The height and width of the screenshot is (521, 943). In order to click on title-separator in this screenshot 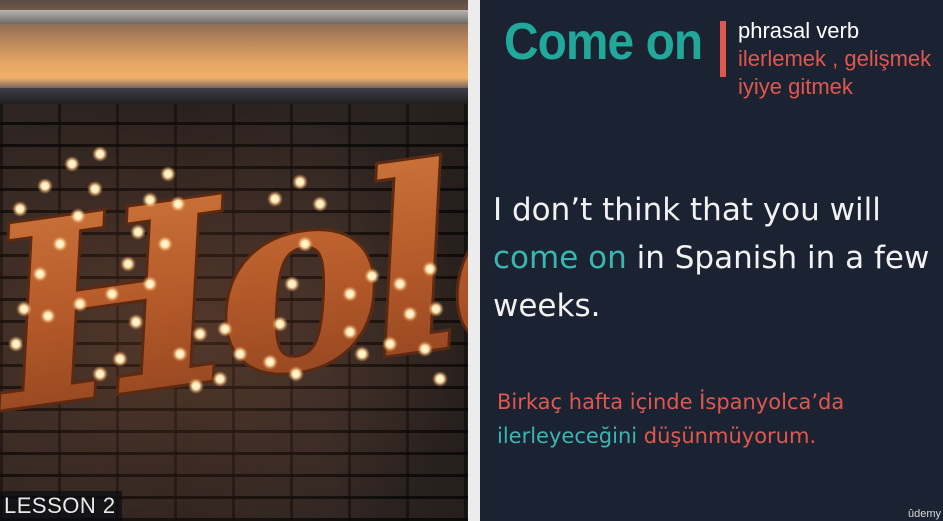, I will do `click(723, 49)`.